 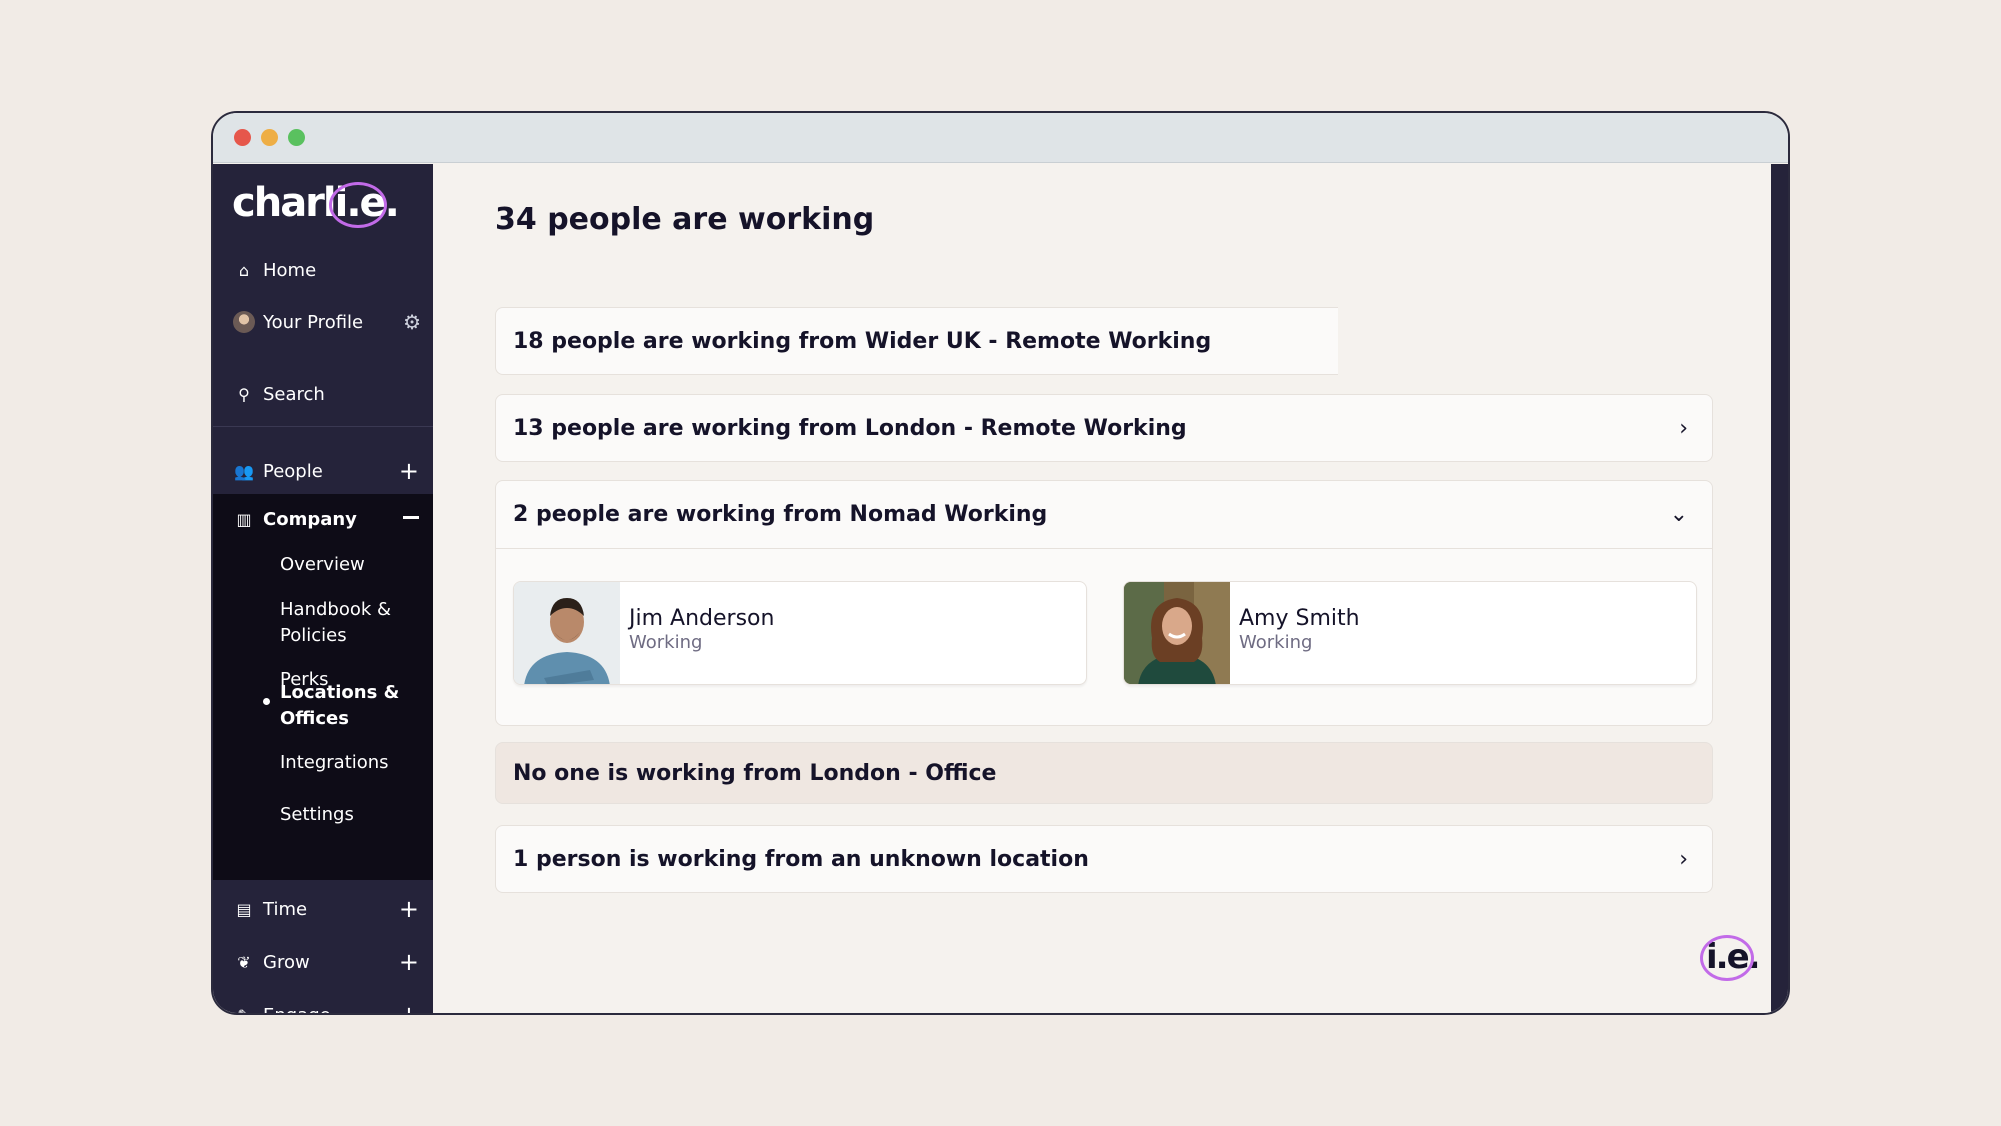 I want to click on group-london-office: No one is working from London - Office, so click(x=1104, y=773).